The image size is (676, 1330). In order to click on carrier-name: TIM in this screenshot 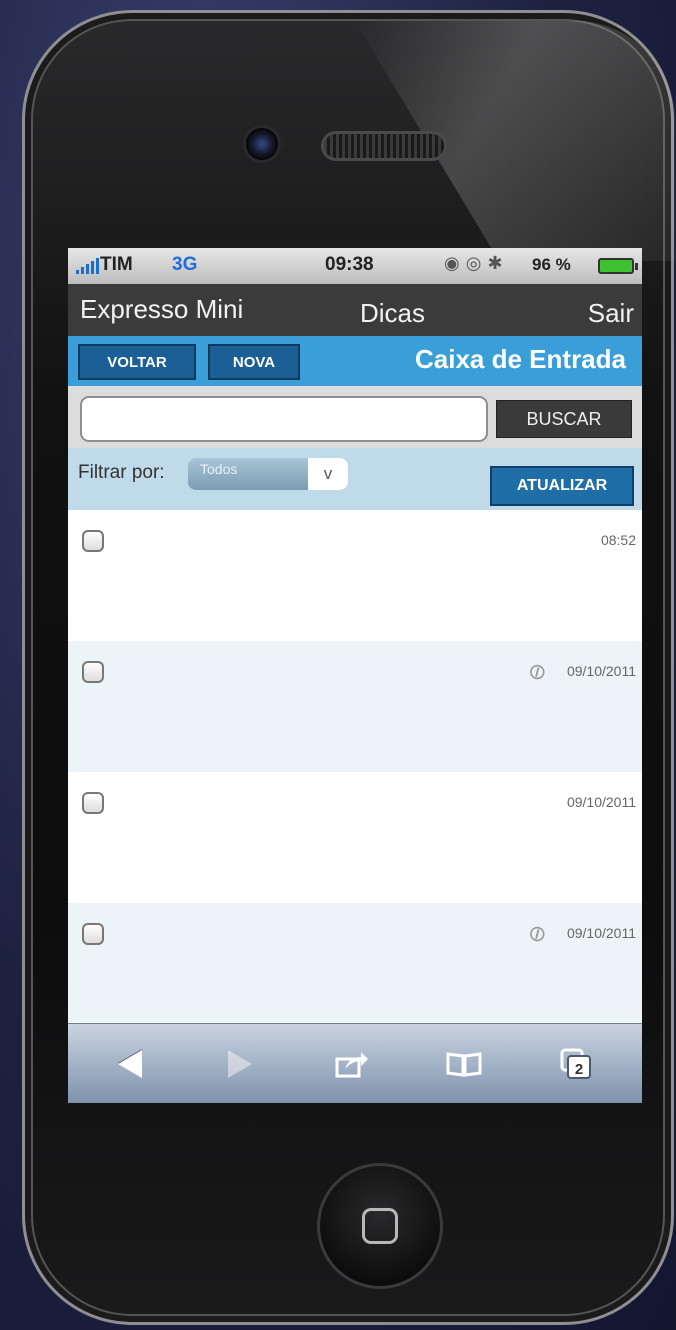, I will do `click(116, 264)`.